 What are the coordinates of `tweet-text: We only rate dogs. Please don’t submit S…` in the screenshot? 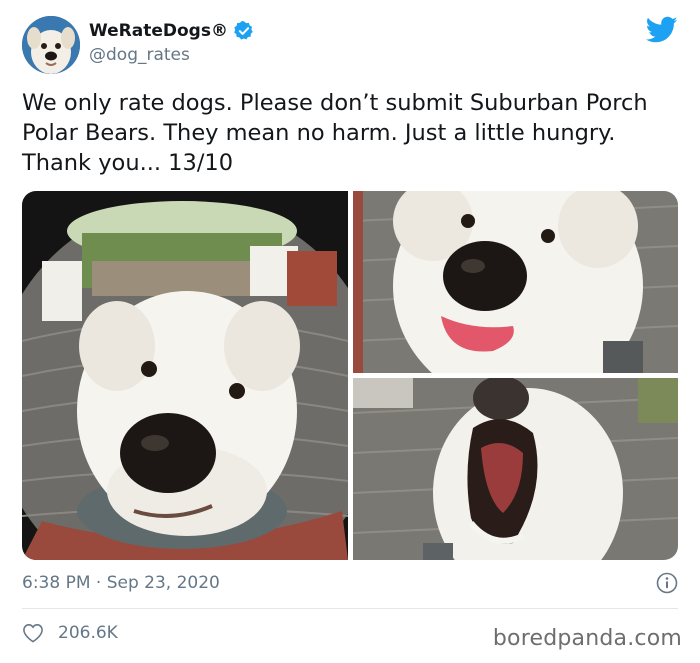 It's located at (335, 133).